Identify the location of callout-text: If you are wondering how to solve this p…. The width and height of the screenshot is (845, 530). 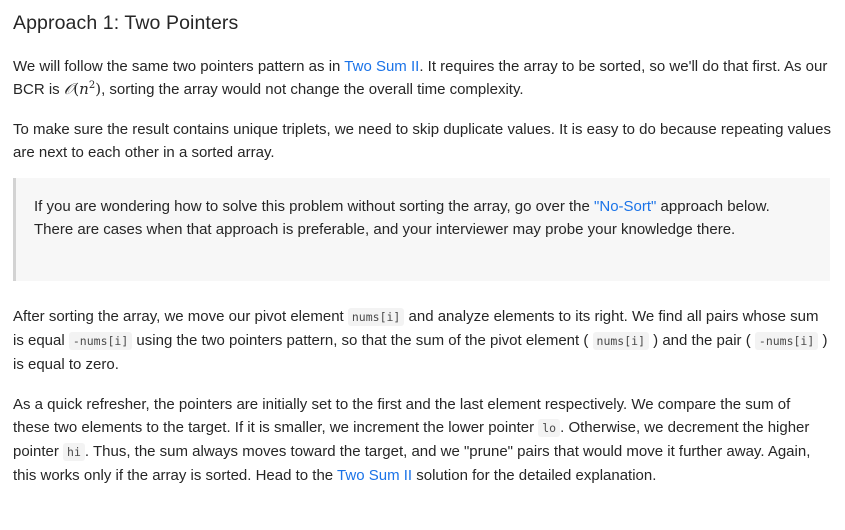
(422, 218).